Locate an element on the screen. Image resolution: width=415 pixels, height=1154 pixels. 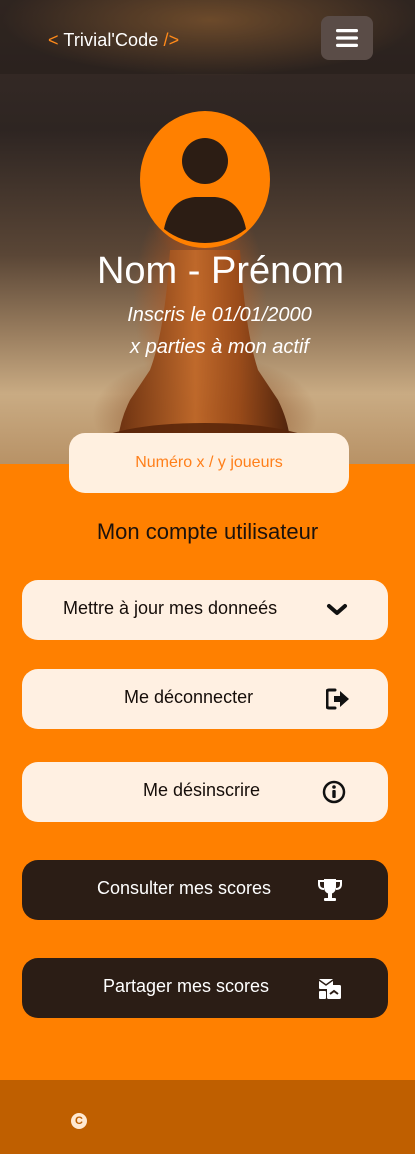
copyright-icon: C is located at coordinates (79, 1121).